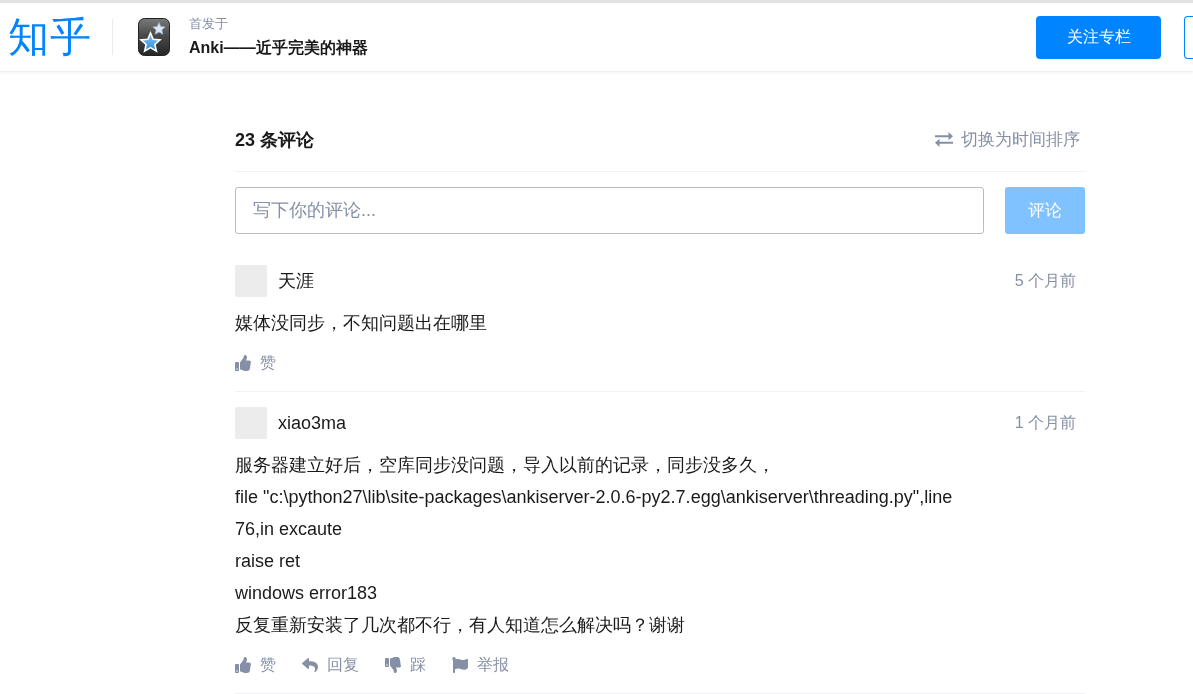  I want to click on reply-arrow-icon, so click(310, 665).